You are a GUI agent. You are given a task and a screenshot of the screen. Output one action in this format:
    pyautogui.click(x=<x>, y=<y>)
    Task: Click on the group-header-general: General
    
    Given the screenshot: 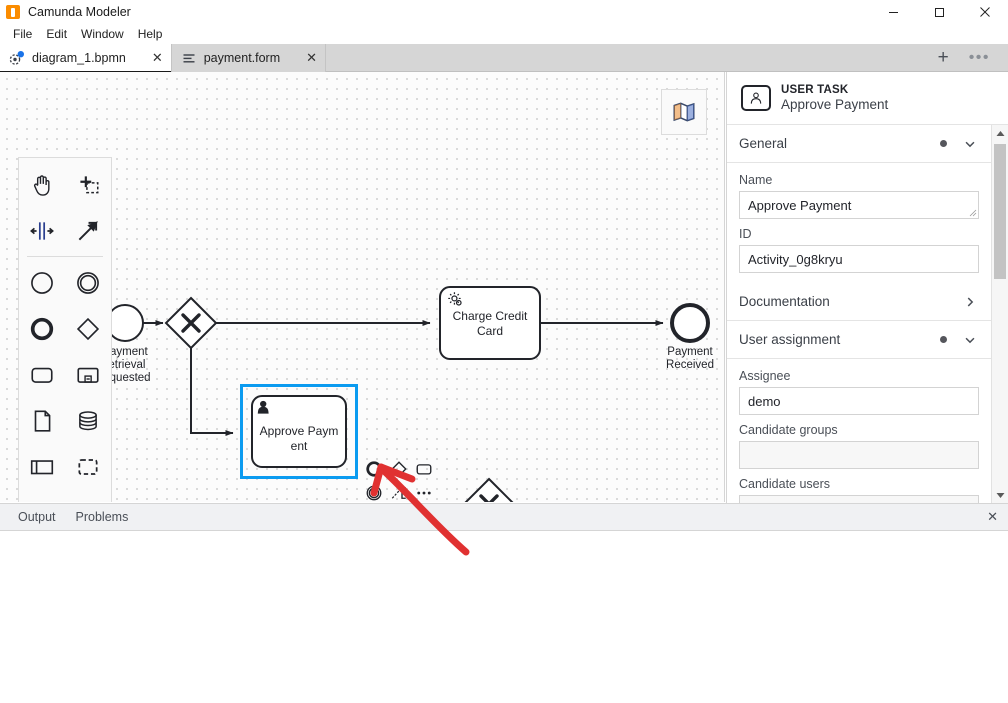 What is the action you would take?
    pyautogui.click(x=859, y=144)
    